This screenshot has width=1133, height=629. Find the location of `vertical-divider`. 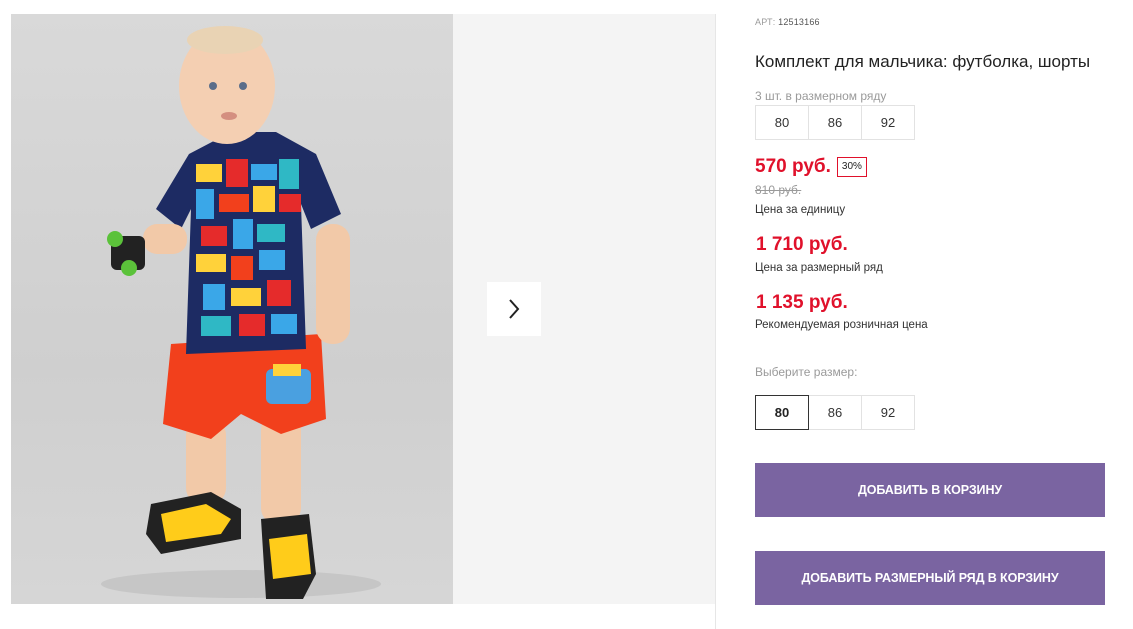

vertical-divider is located at coordinates (715, 321).